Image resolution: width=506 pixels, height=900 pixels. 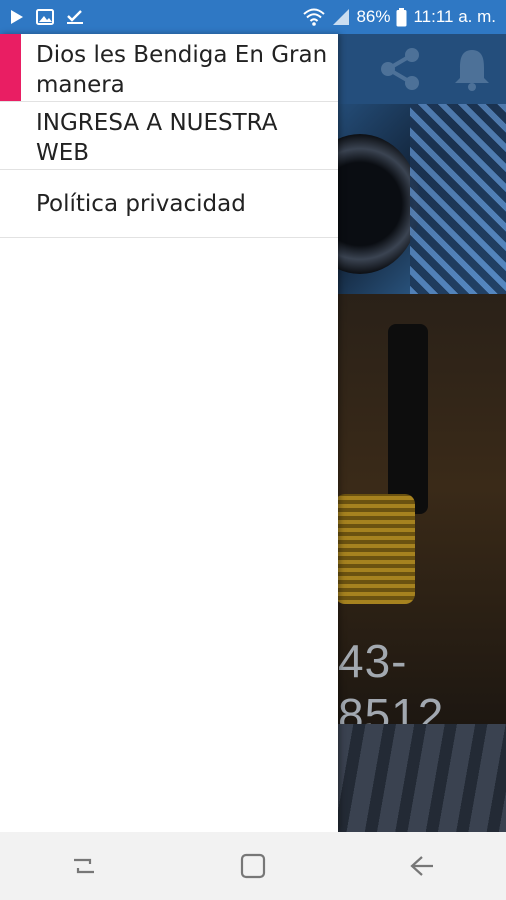 What do you see at coordinates (454, 16) in the screenshot?
I see `clock: 11:11 a. m.` at bounding box center [454, 16].